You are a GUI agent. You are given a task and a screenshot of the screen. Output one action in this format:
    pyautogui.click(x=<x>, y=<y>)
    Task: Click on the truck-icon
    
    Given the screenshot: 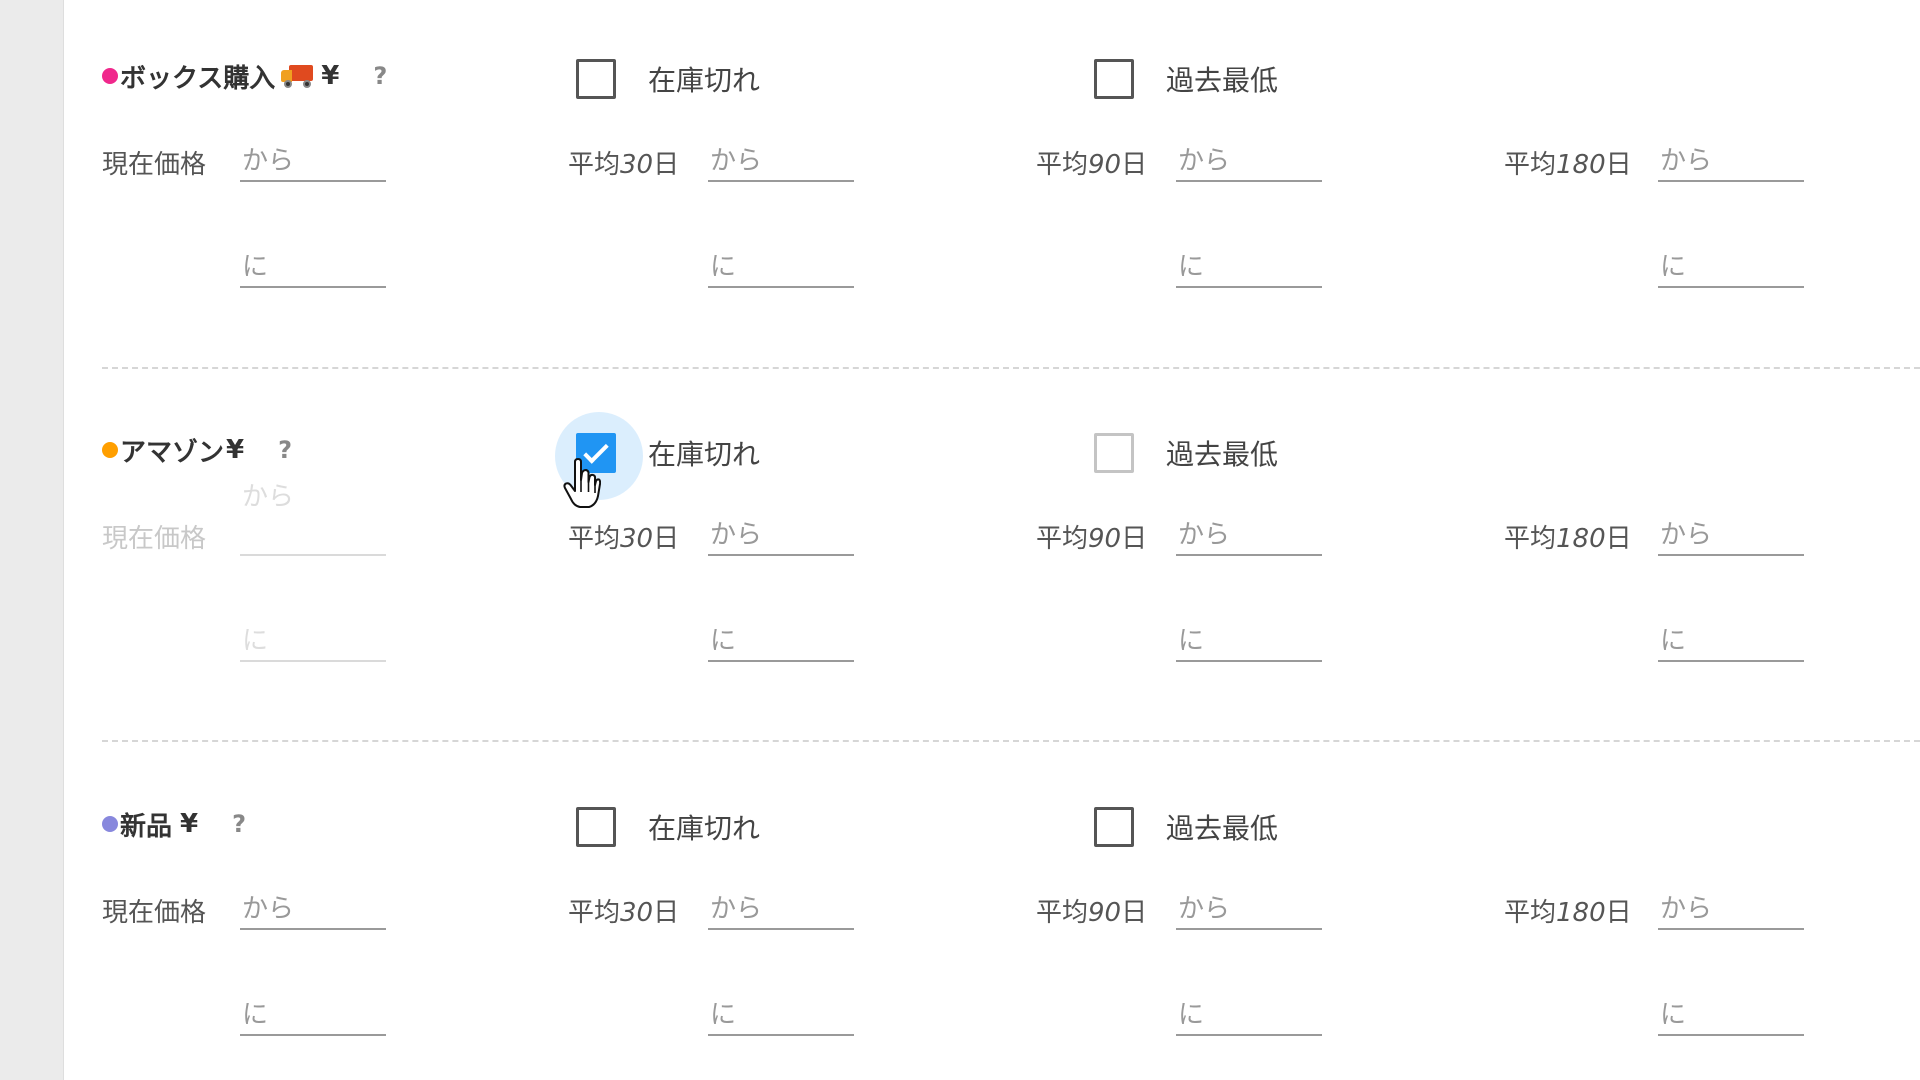 What is the action you would take?
    pyautogui.click(x=298, y=76)
    